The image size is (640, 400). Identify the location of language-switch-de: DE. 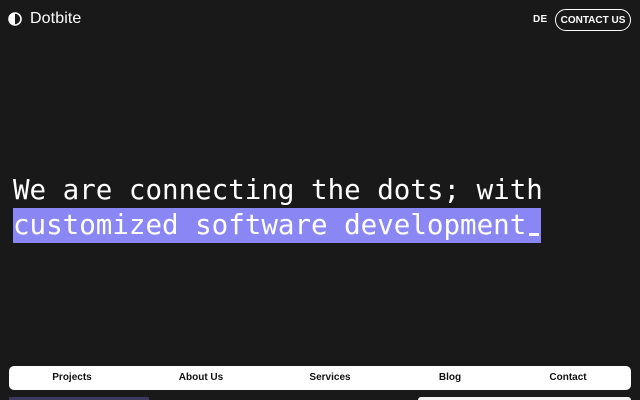
(540, 19).